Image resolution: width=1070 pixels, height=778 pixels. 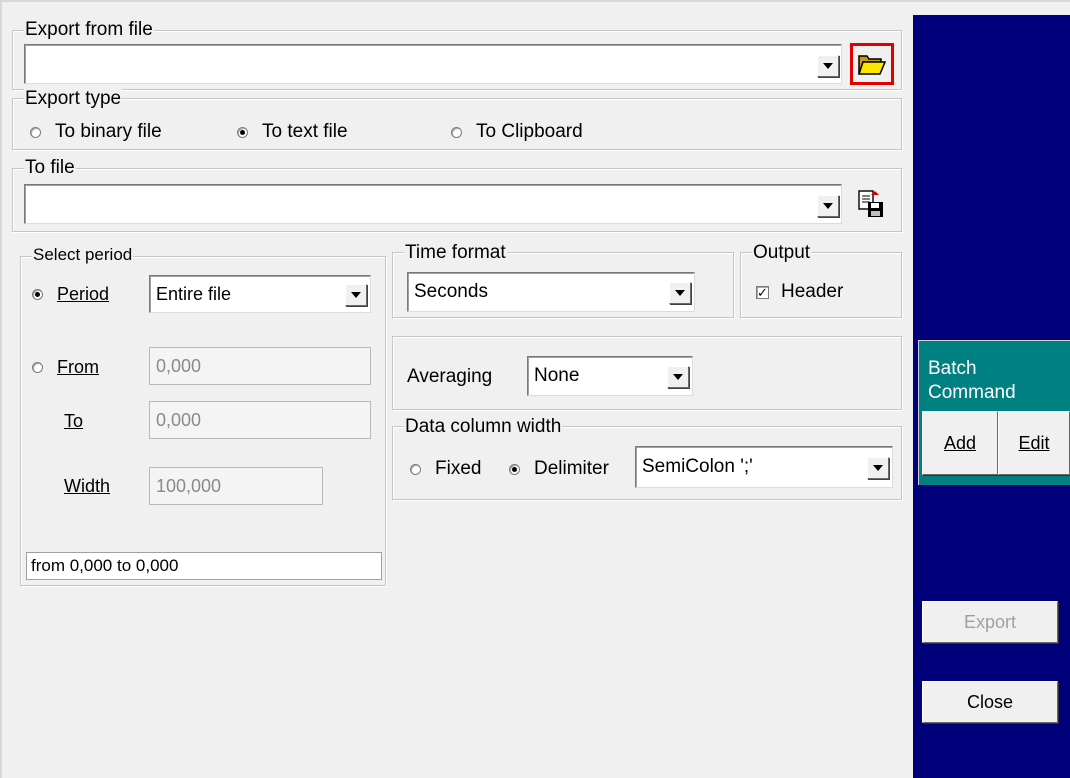 I want to click on radio-from-label: From, so click(x=78, y=367).